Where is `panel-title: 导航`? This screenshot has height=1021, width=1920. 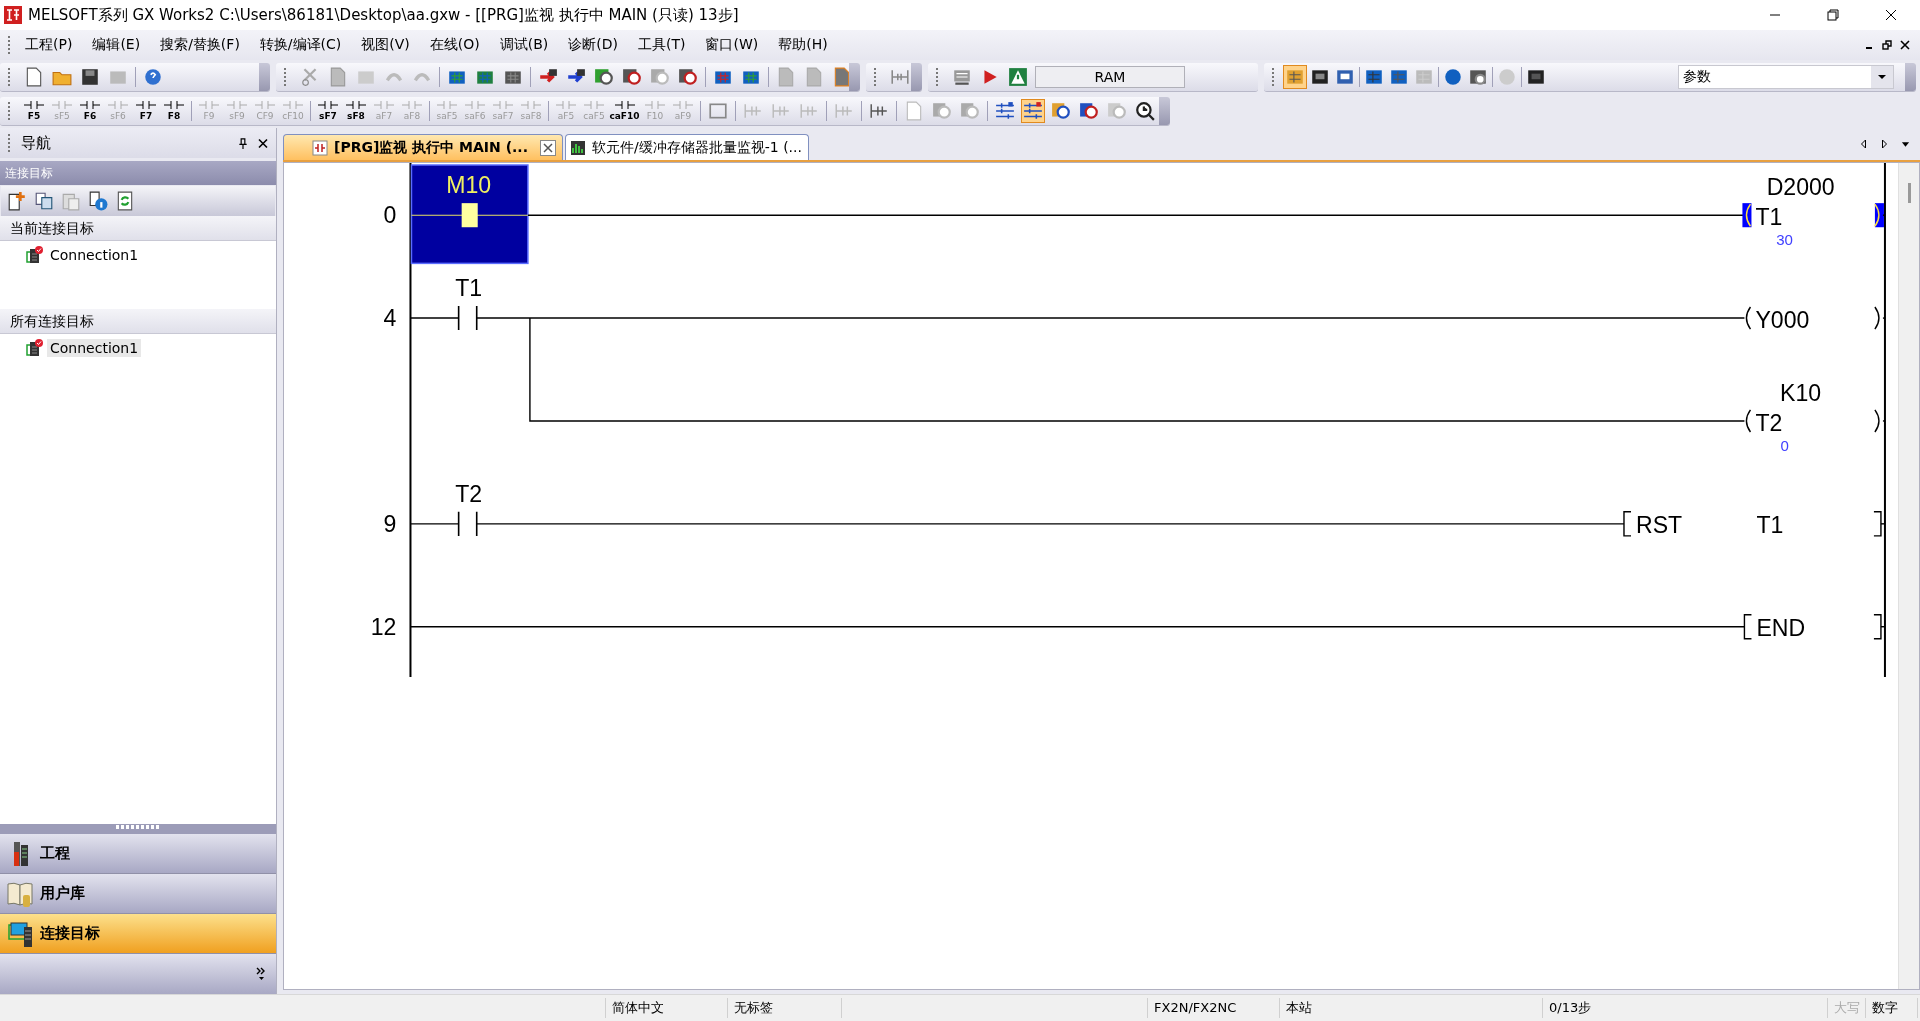 panel-title: 导航 is located at coordinates (36, 143).